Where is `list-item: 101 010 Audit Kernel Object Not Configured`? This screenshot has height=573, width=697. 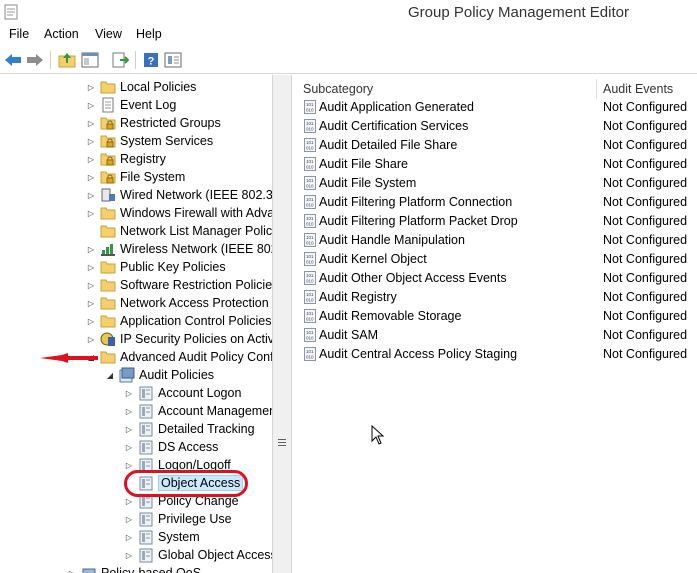
list-item: 101 010 Audit Kernel Object Not Configured is located at coordinates (496, 258).